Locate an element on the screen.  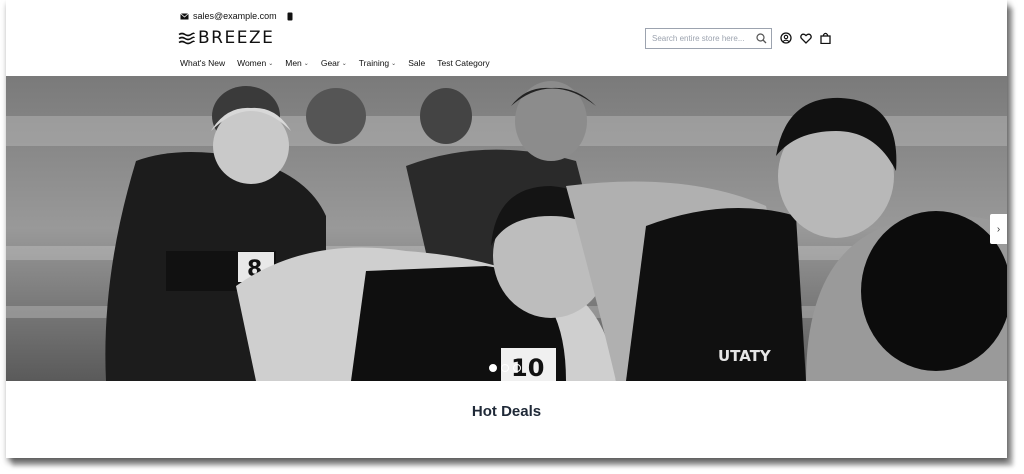
slider-next-button: › is located at coordinates (998, 229).